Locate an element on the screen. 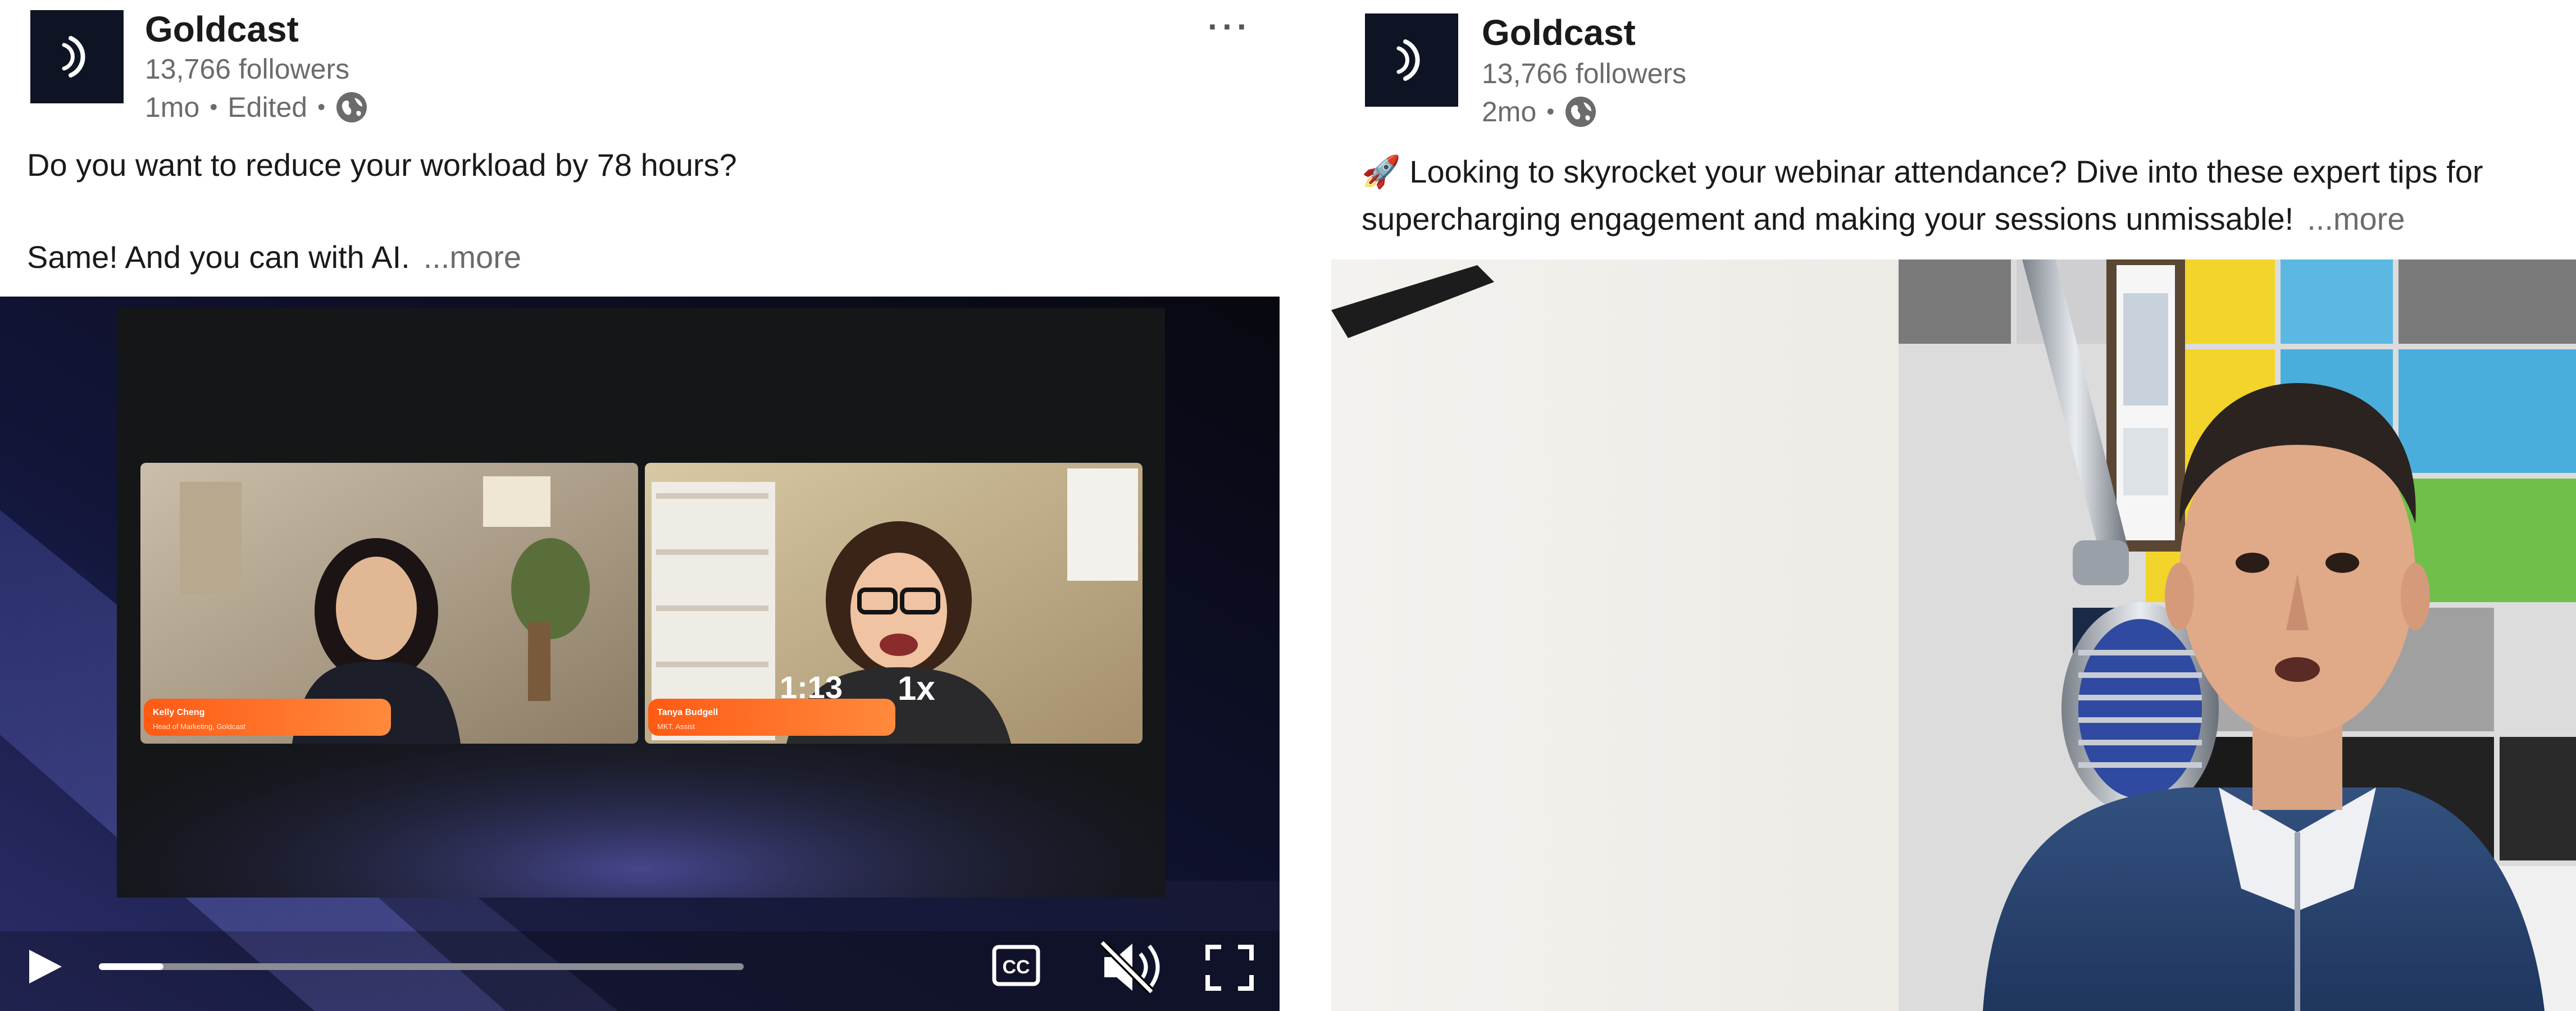  post-age: 2mo is located at coordinates (1509, 111).